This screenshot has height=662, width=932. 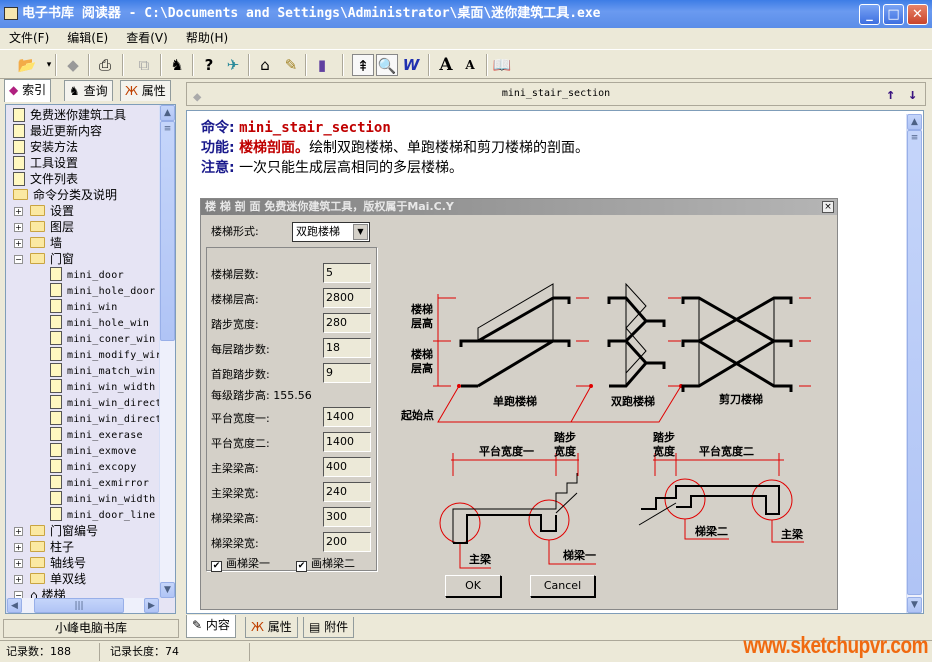 What do you see at coordinates (45, 163) in the screenshot?
I see `tree-item: 工具设置` at bounding box center [45, 163].